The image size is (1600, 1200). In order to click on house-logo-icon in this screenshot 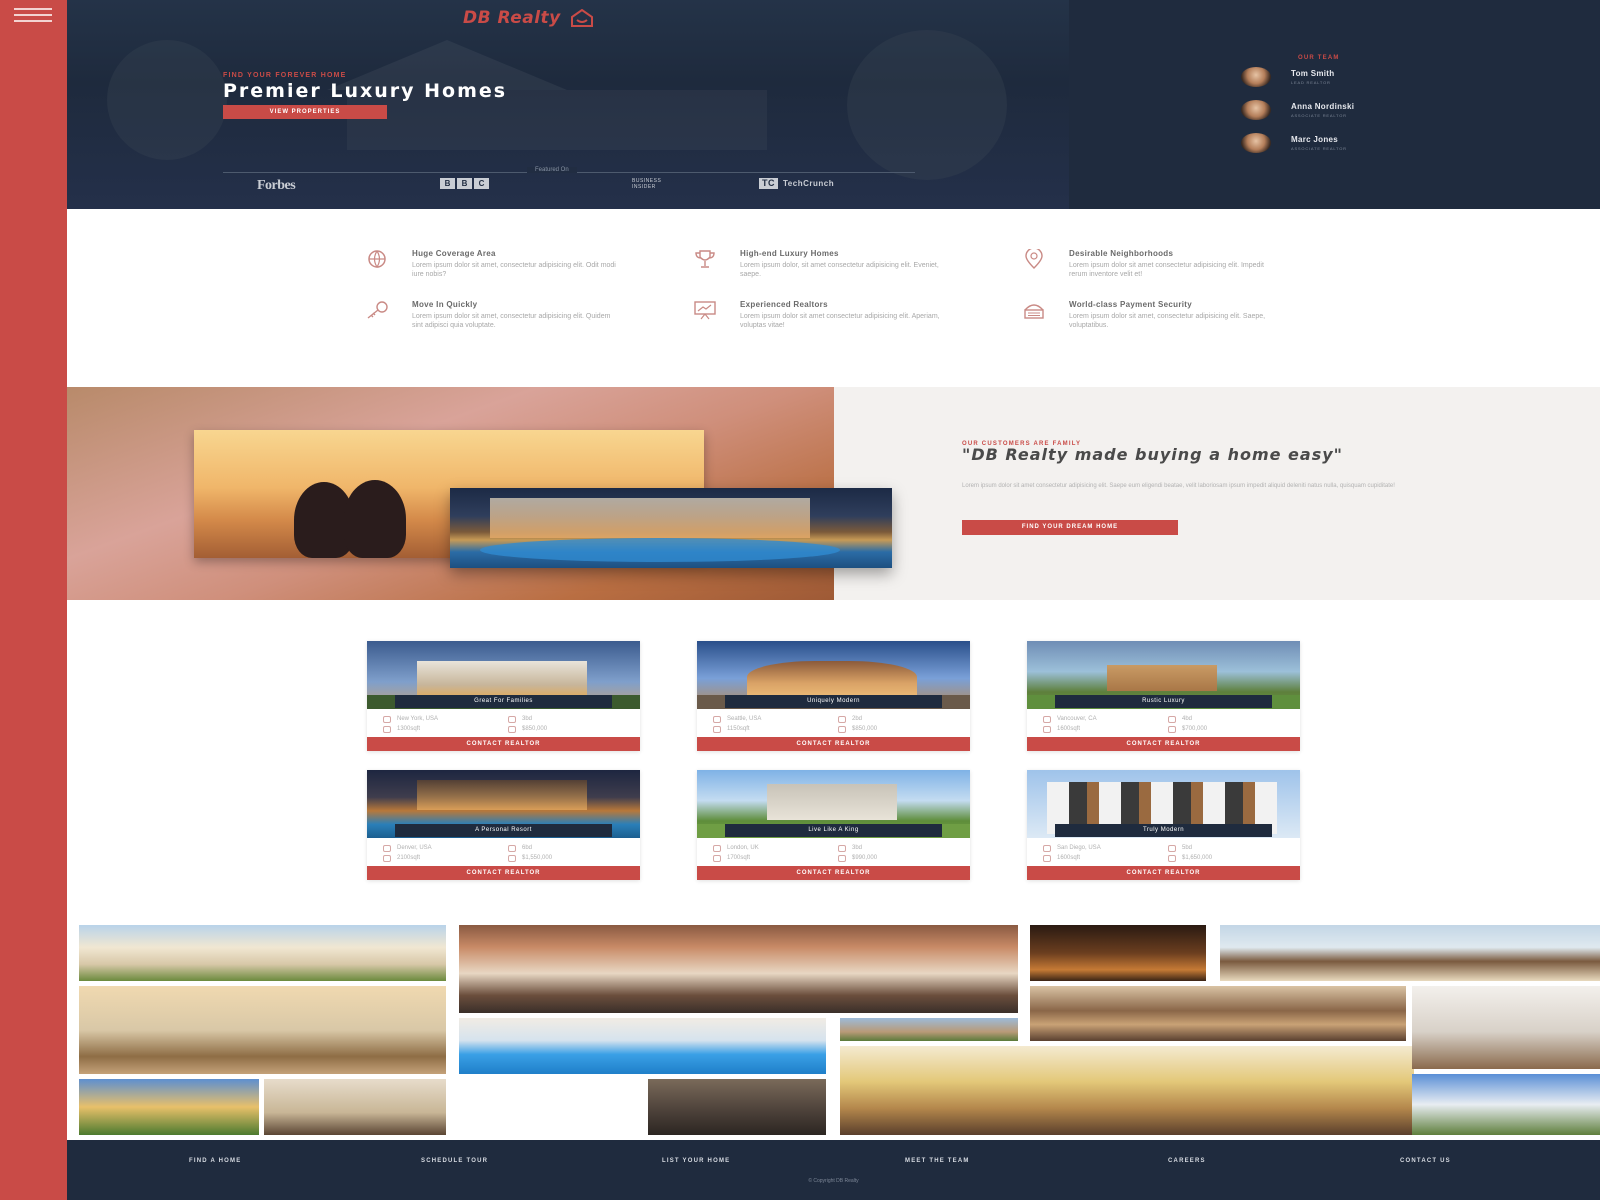, I will do `click(581, 18)`.